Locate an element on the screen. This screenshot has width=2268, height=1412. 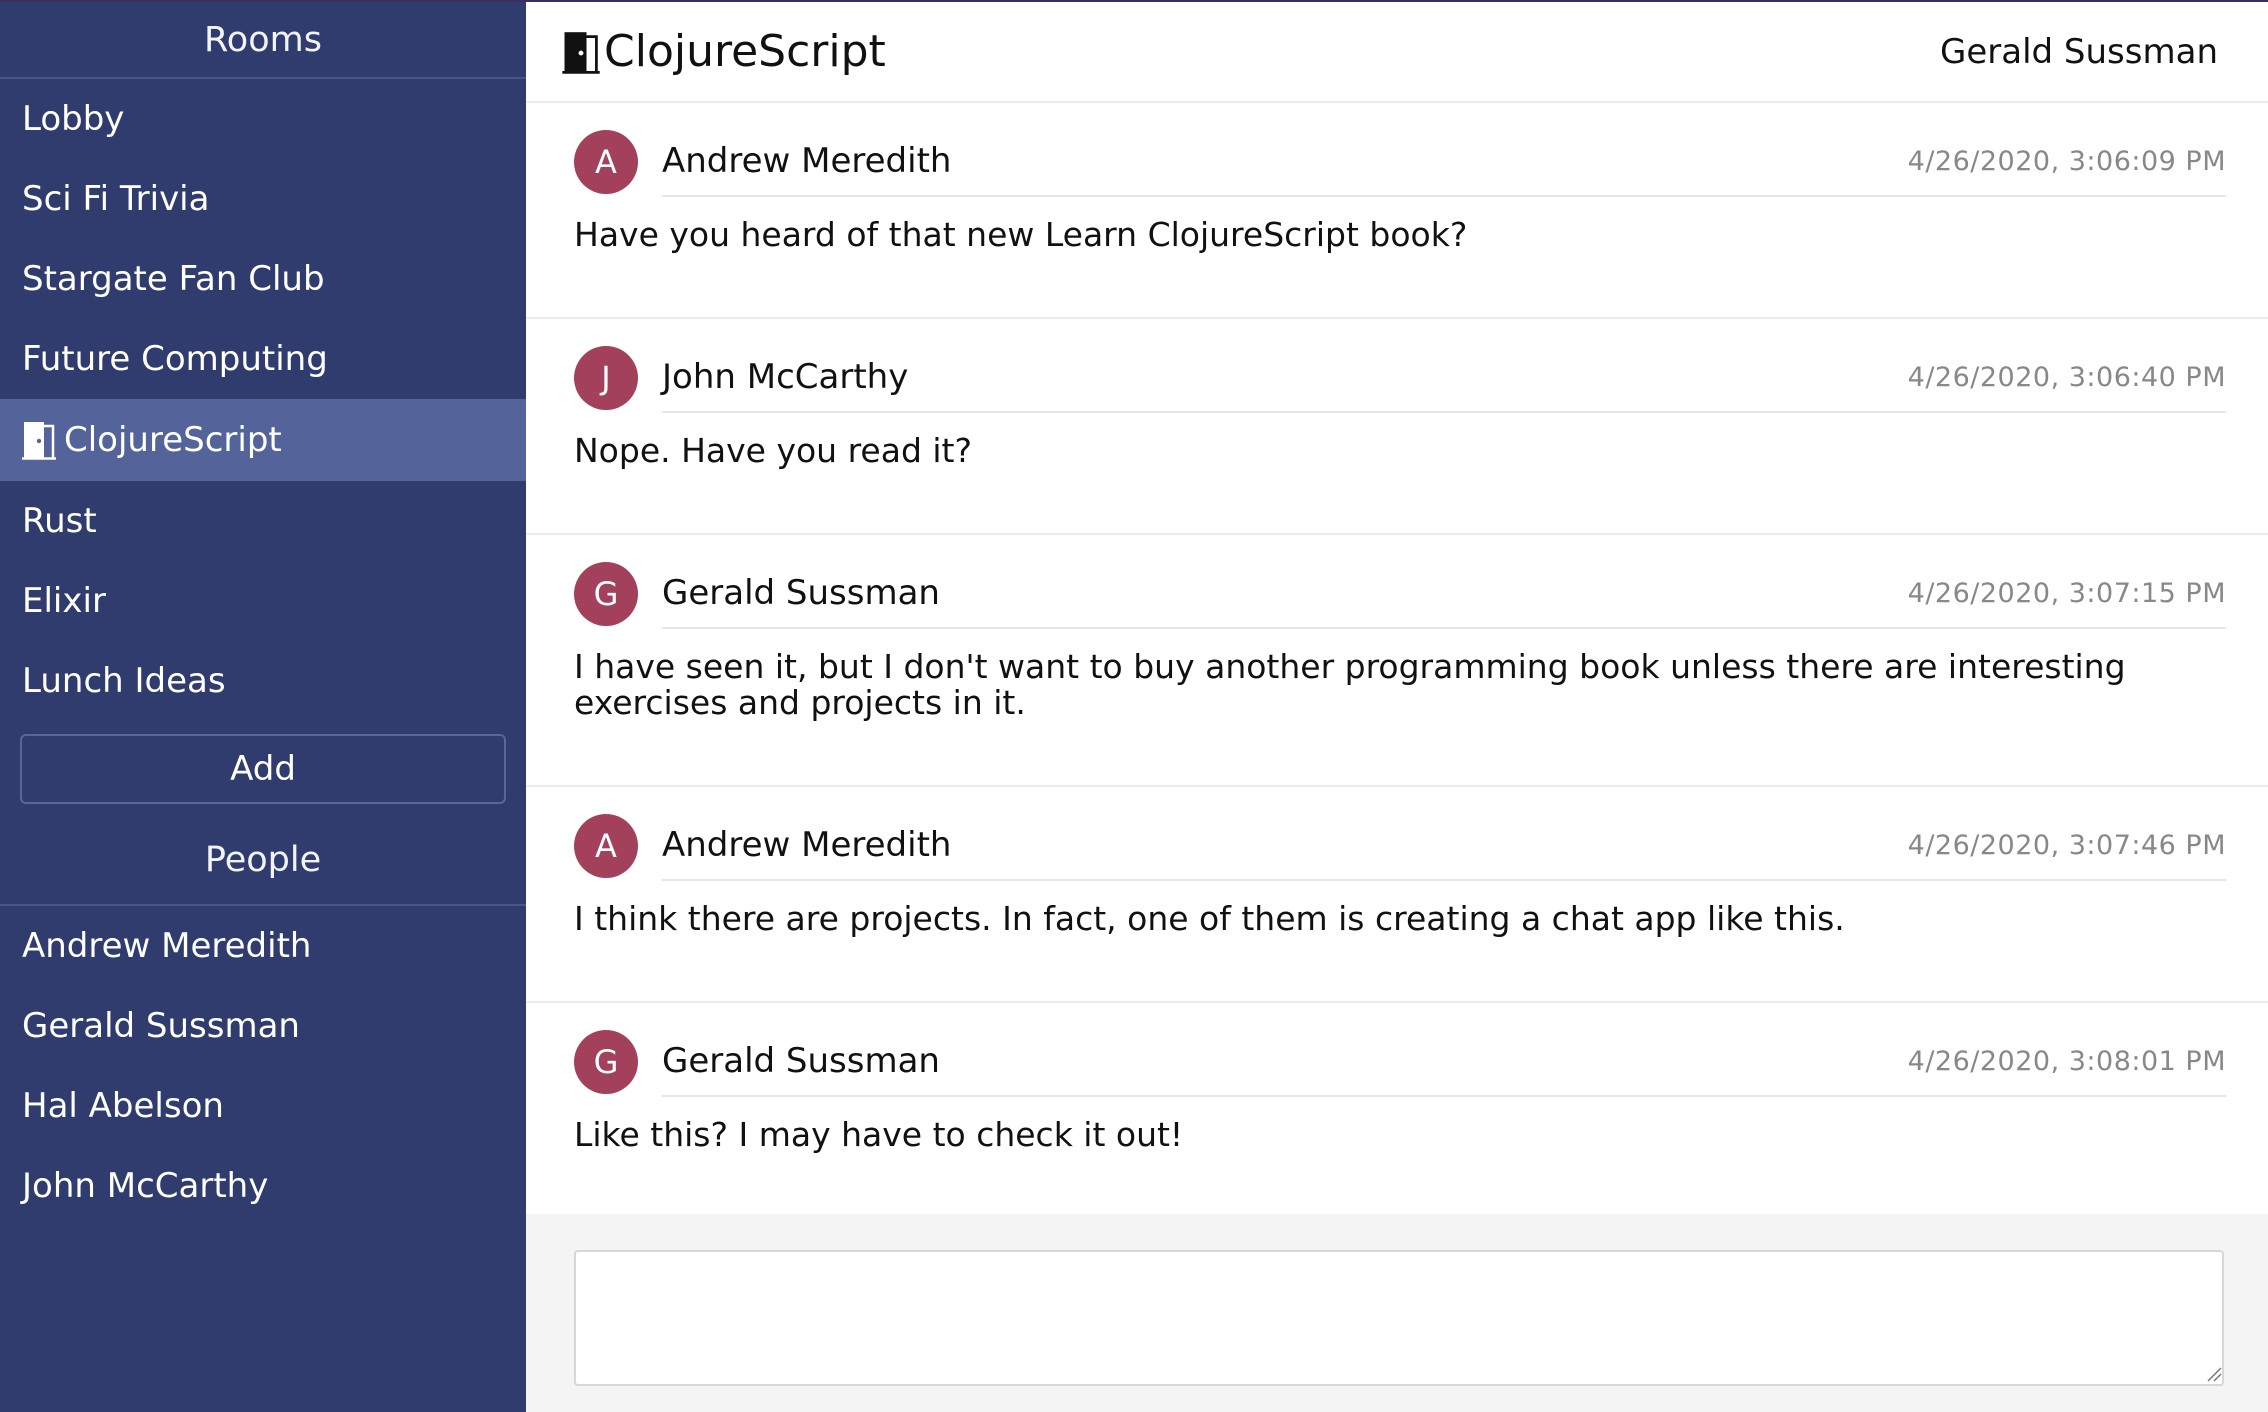
room-label: Lobby is located at coordinates (73, 119).